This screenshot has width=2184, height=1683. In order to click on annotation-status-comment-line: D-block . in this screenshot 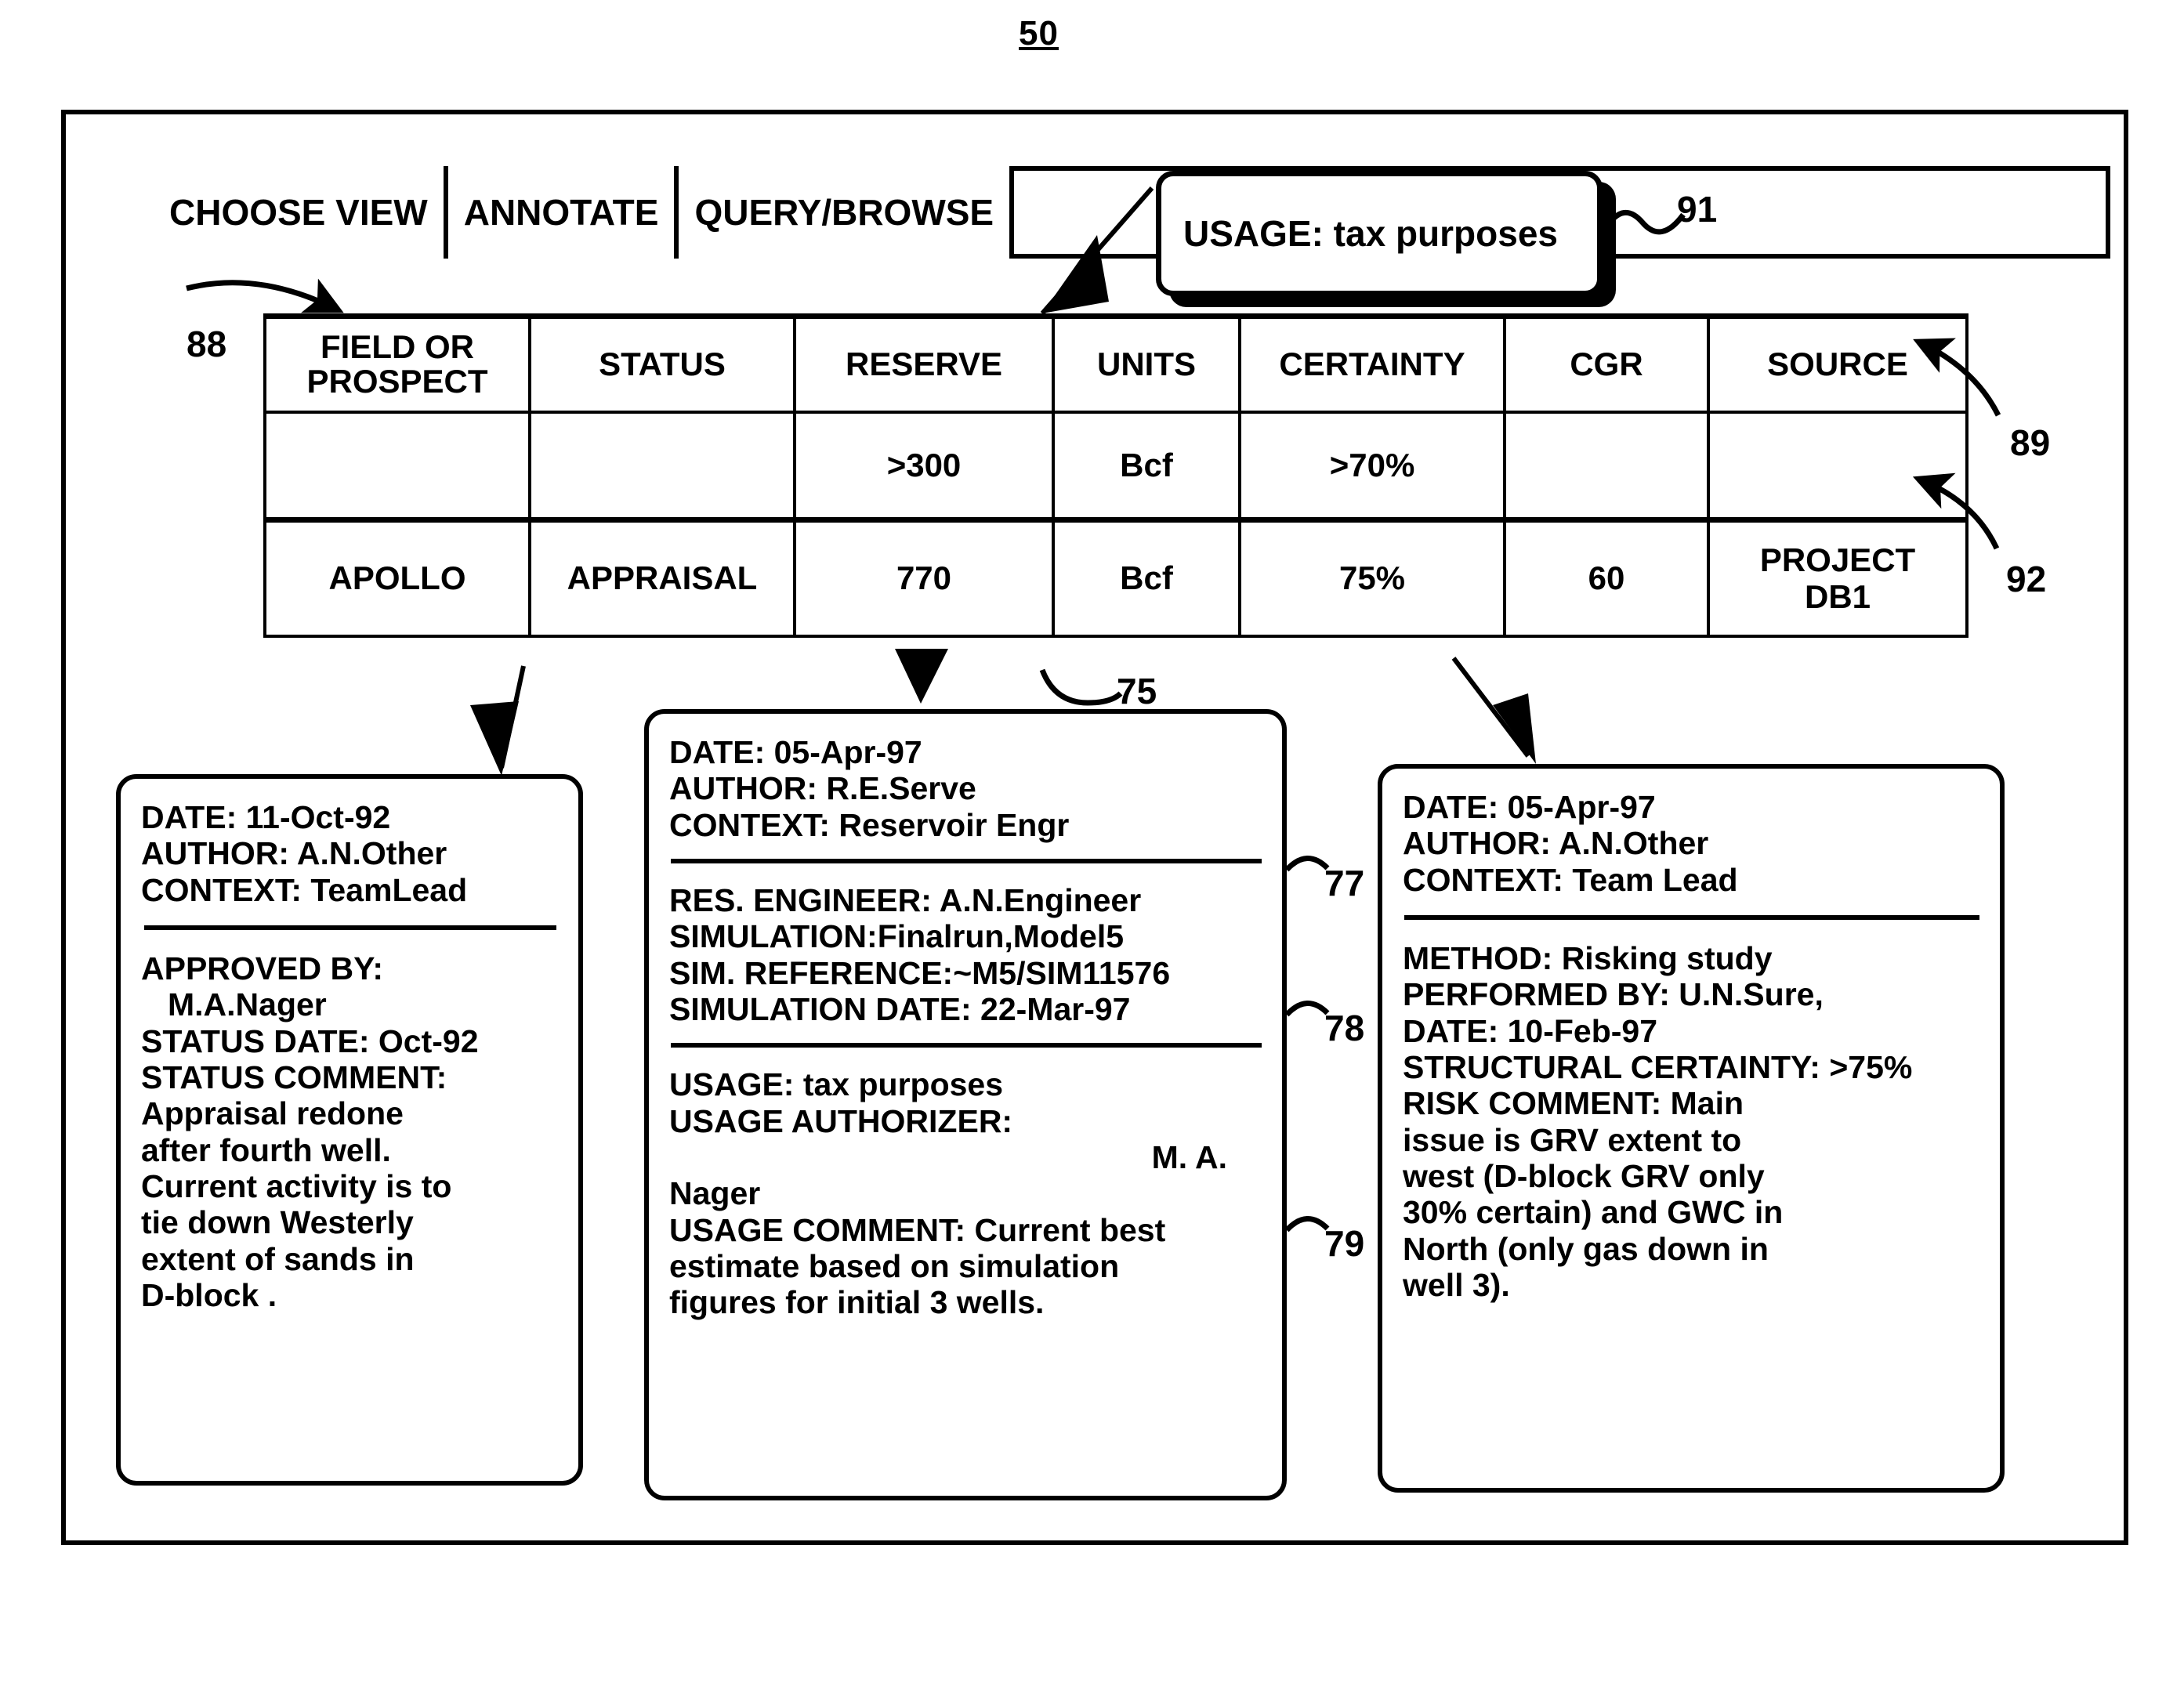, I will do `click(209, 1294)`.